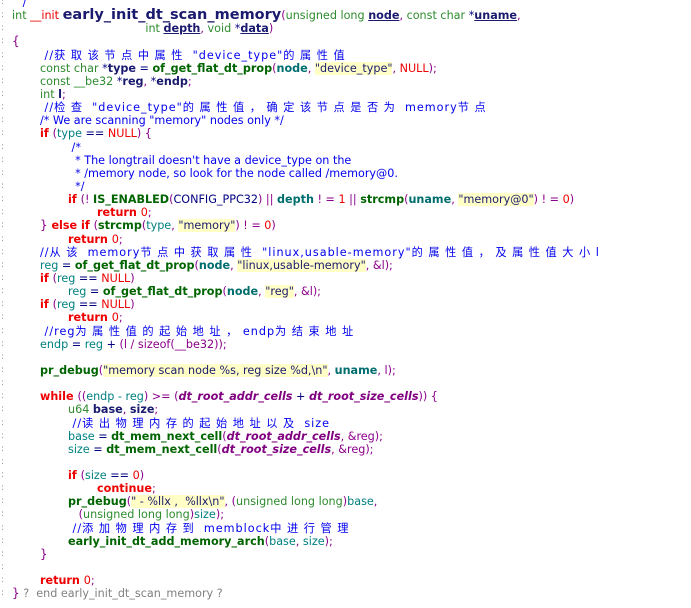 This screenshot has height=608, width=691. I want to click on identifier: size, so click(79, 449).